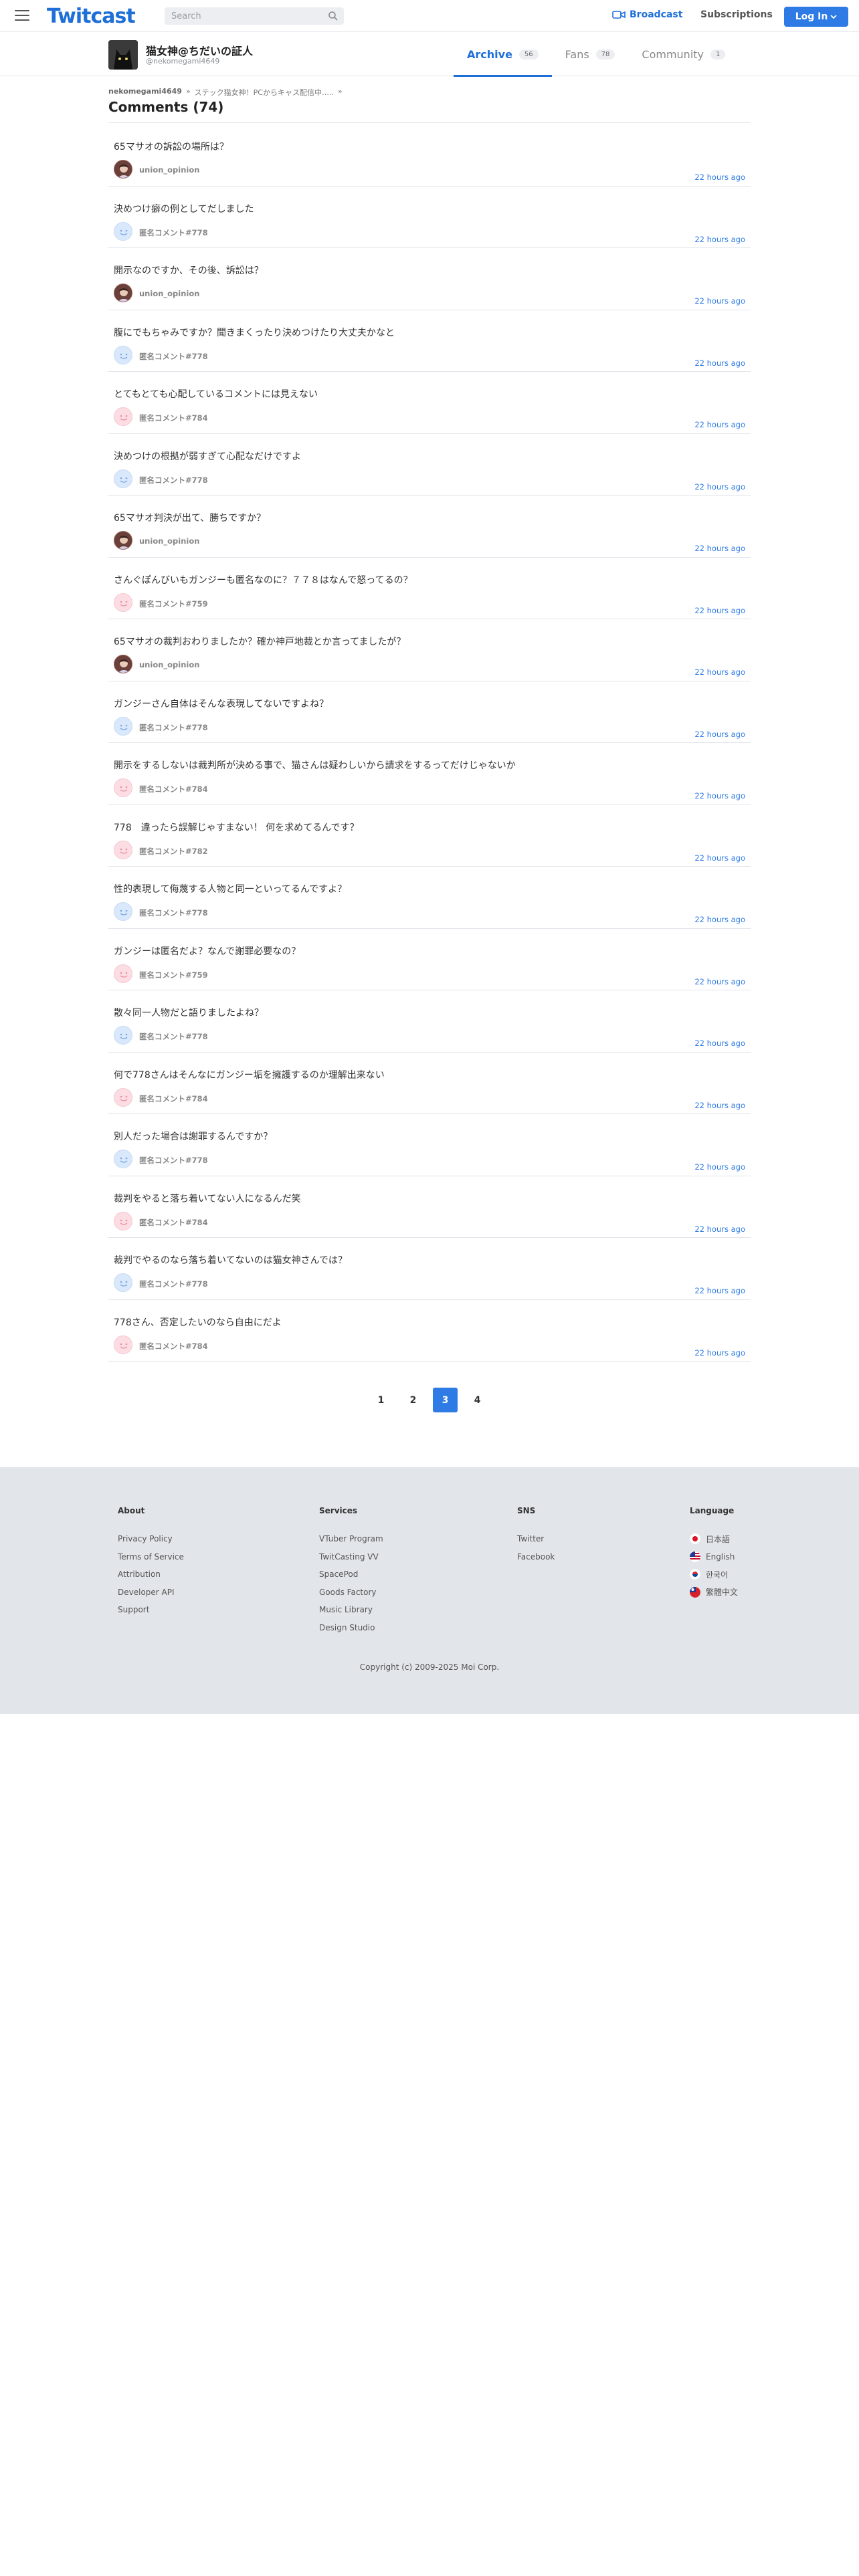 The image size is (859, 2576). What do you see at coordinates (577, 54) in the screenshot?
I see `tab-label: Fans` at bounding box center [577, 54].